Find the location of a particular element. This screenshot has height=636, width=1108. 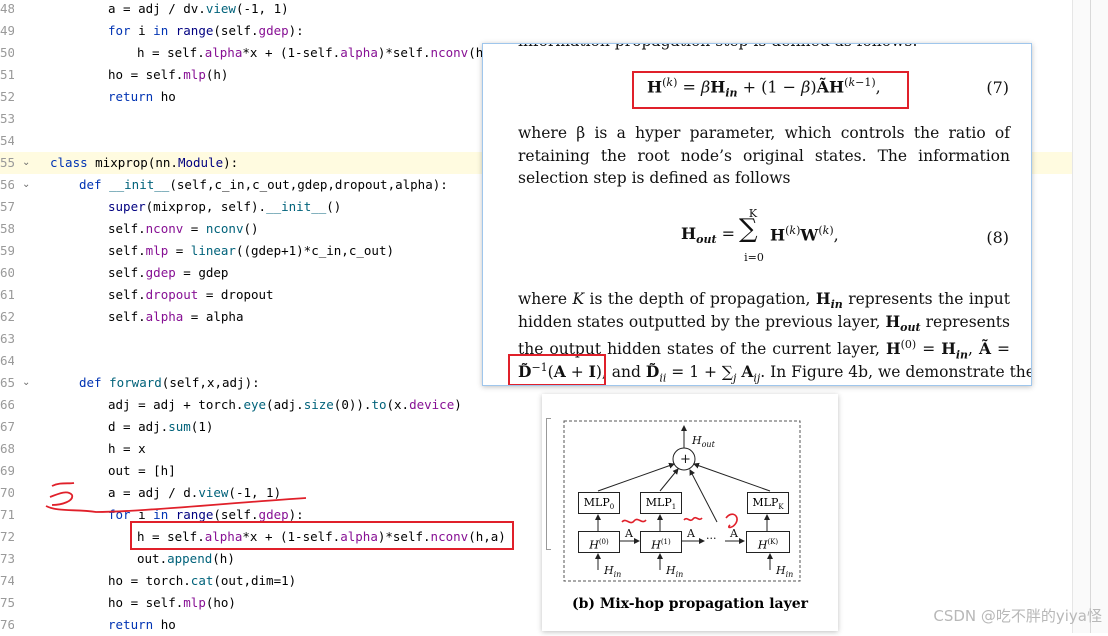

right-margin-guide is located at coordinates (1090, 316).